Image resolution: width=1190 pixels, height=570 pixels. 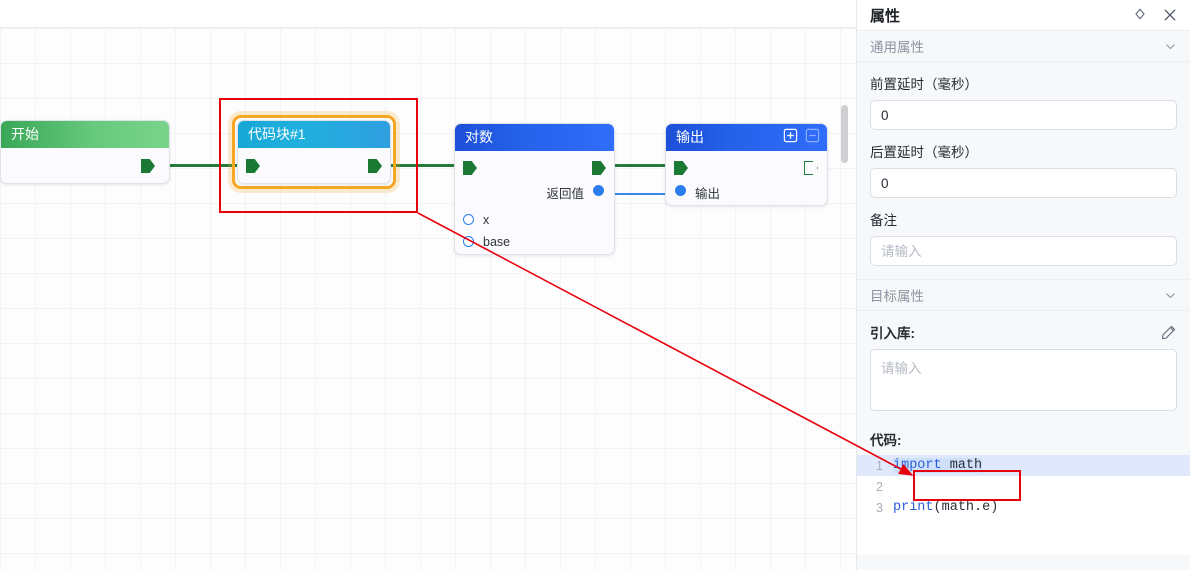 What do you see at coordinates (1023, 164) in the screenshot?
I see `field-post-delay: 后置延时（毫秒）` at bounding box center [1023, 164].